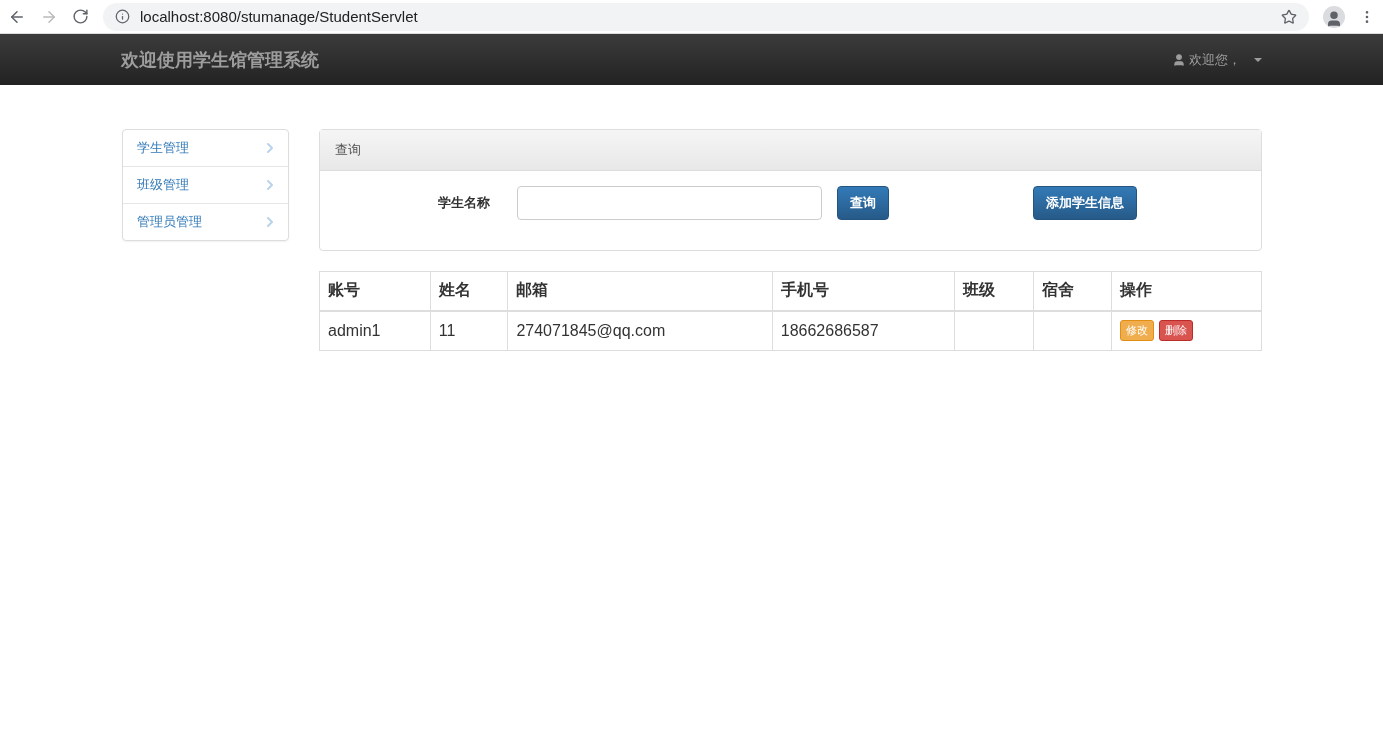 The height and width of the screenshot is (738, 1383). What do you see at coordinates (1072, 291) in the screenshot?
I see `column-header: 宿舍` at bounding box center [1072, 291].